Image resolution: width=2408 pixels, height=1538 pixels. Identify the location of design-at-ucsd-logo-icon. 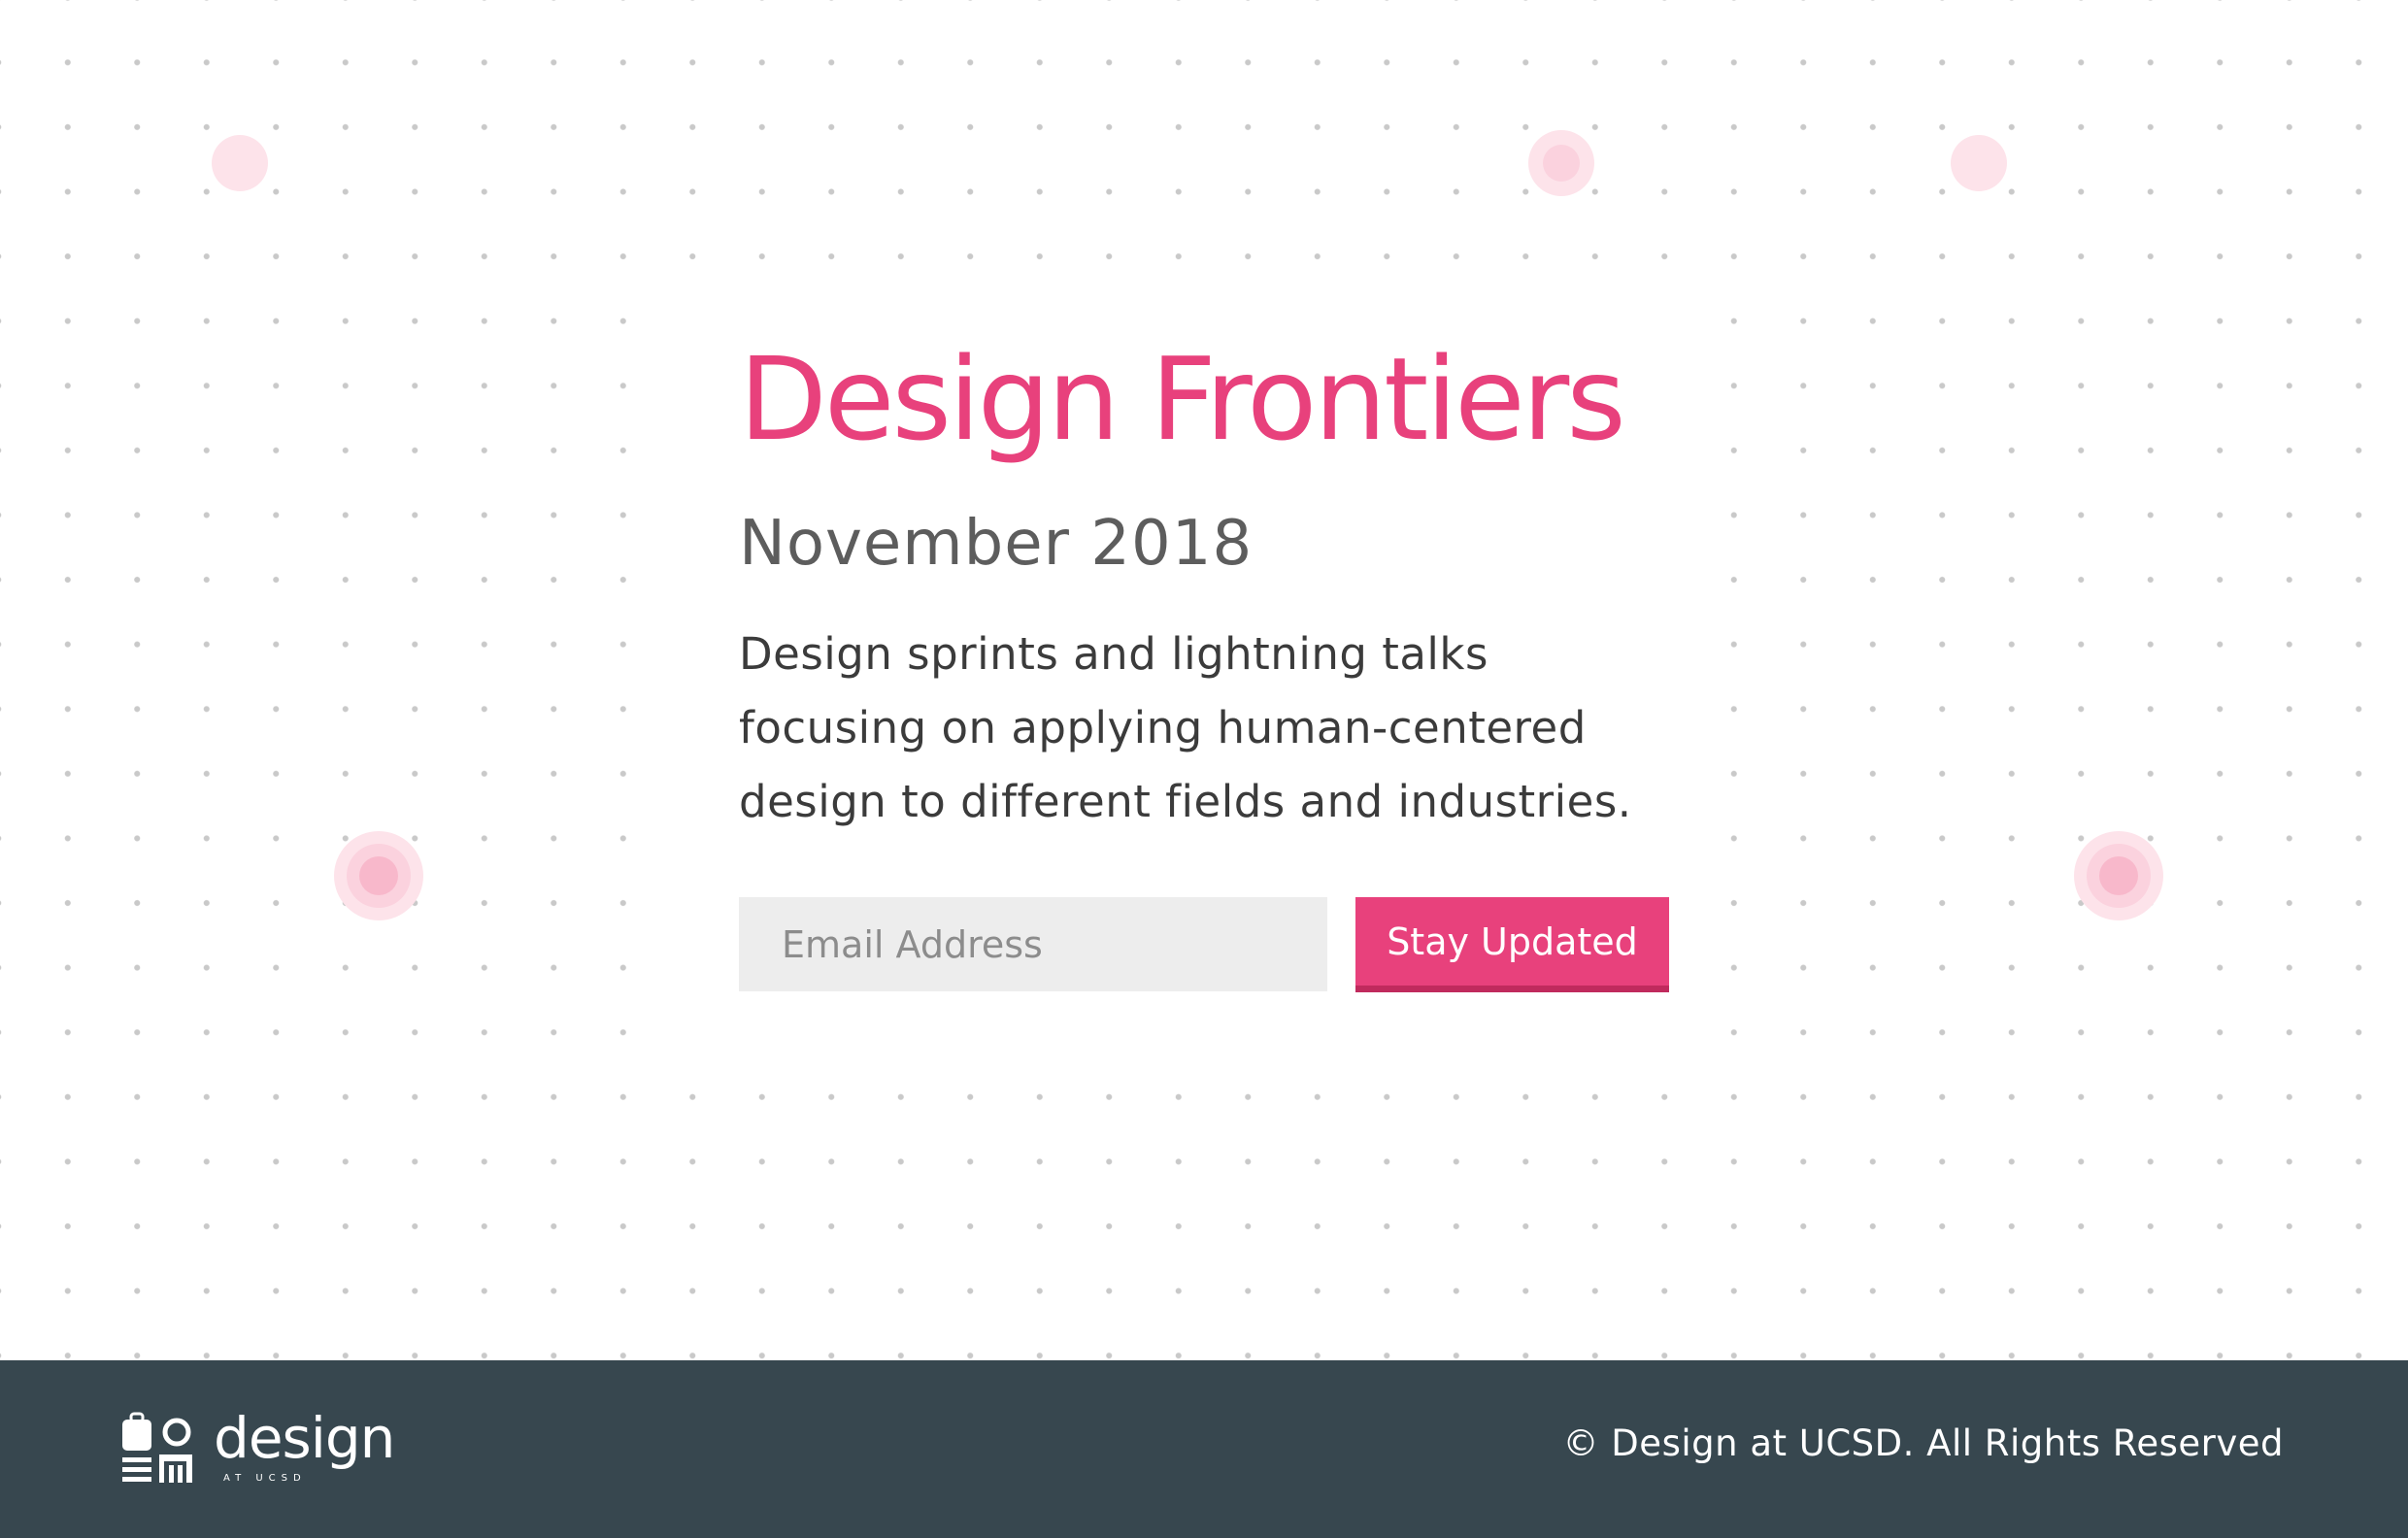
(157, 1448).